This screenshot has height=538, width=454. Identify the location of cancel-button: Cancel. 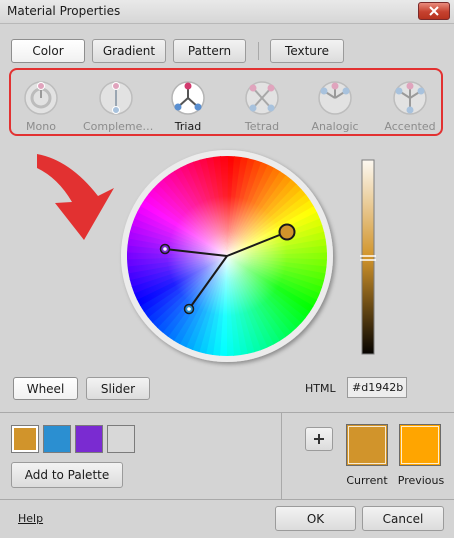
(403, 518).